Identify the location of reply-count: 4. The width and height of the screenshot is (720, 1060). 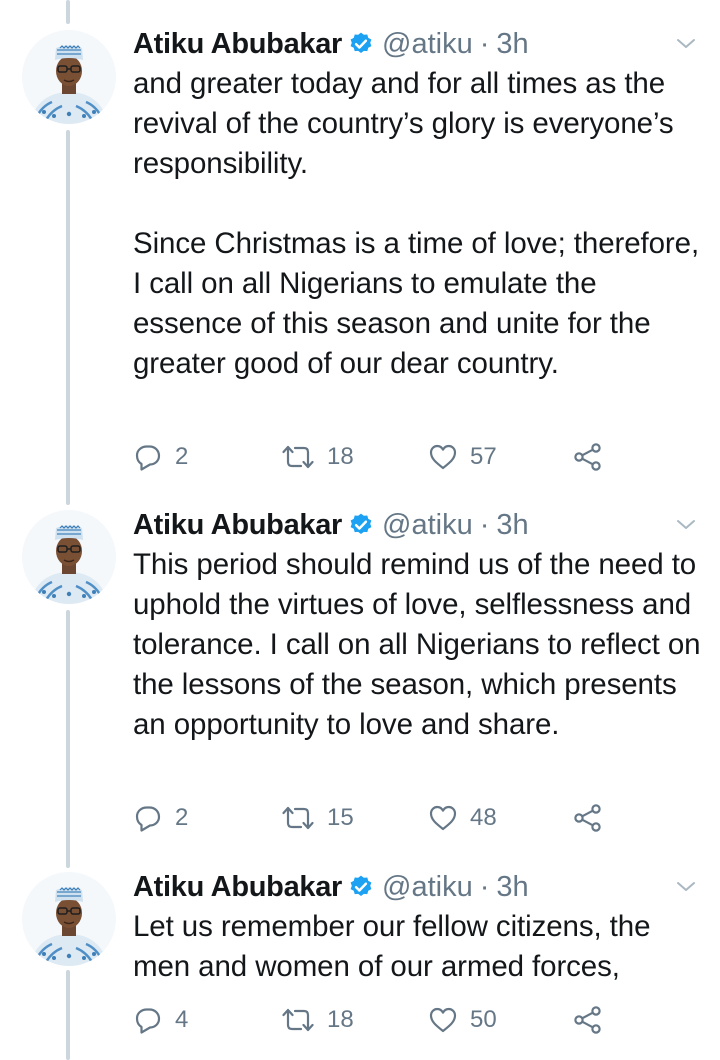
(182, 1019).